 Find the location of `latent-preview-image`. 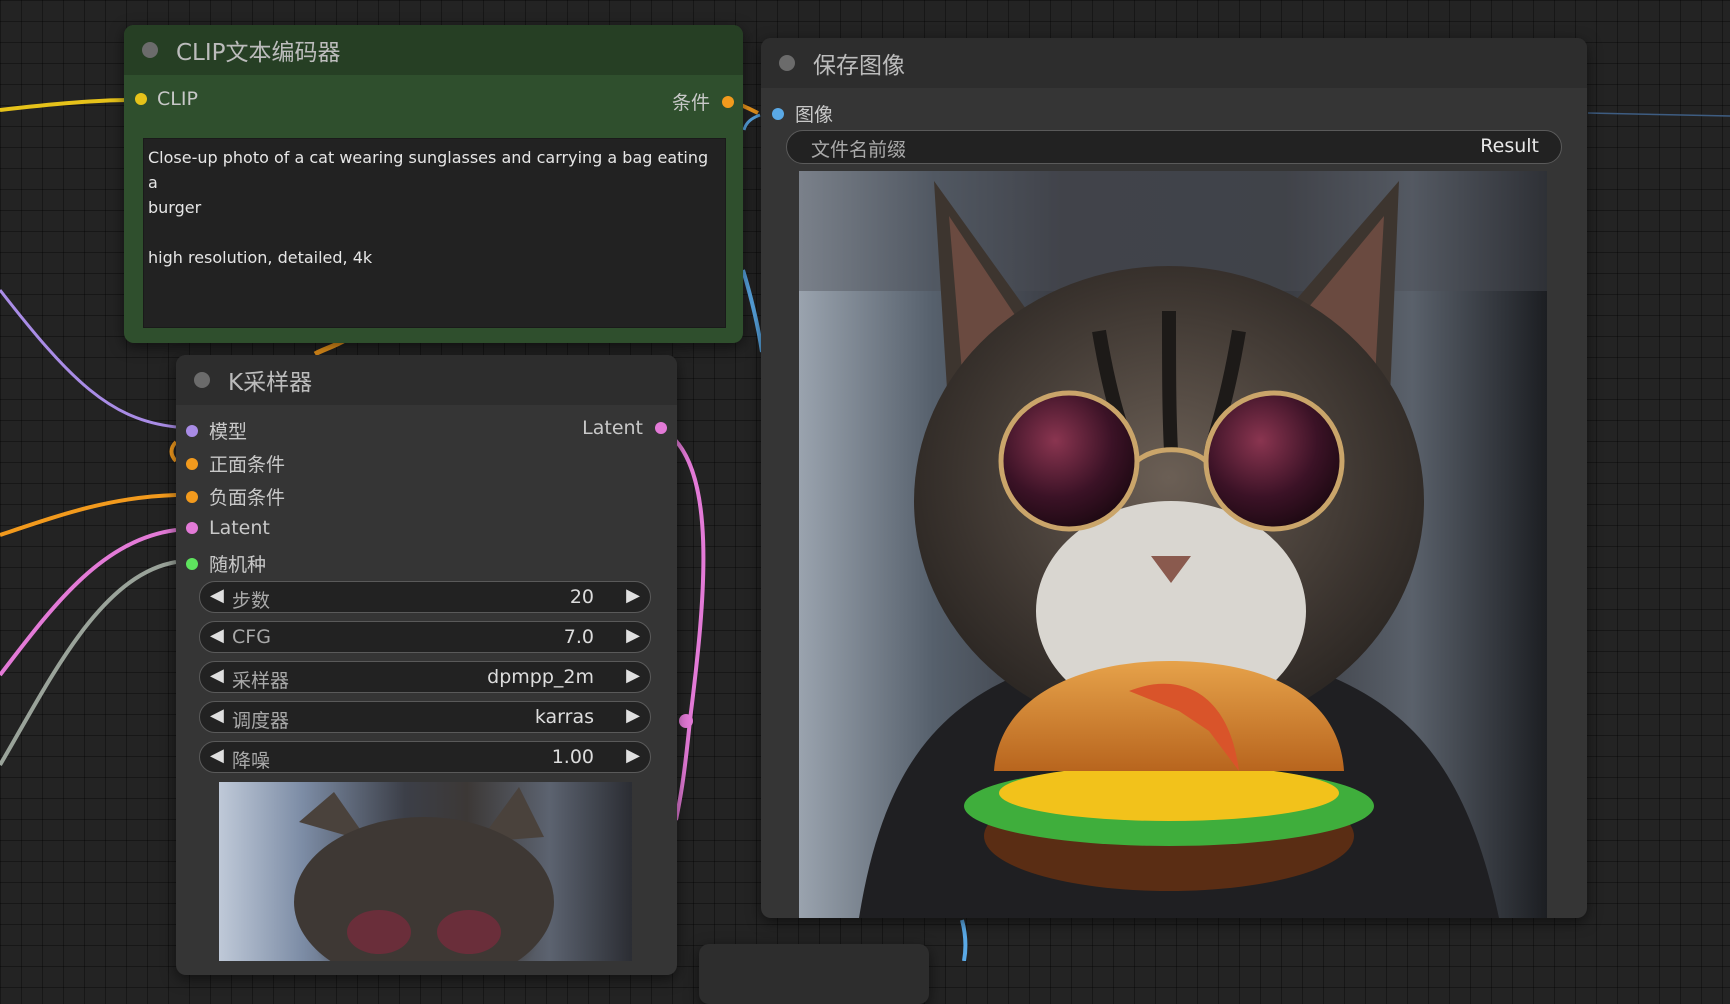

latent-preview-image is located at coordinates (425, 871).